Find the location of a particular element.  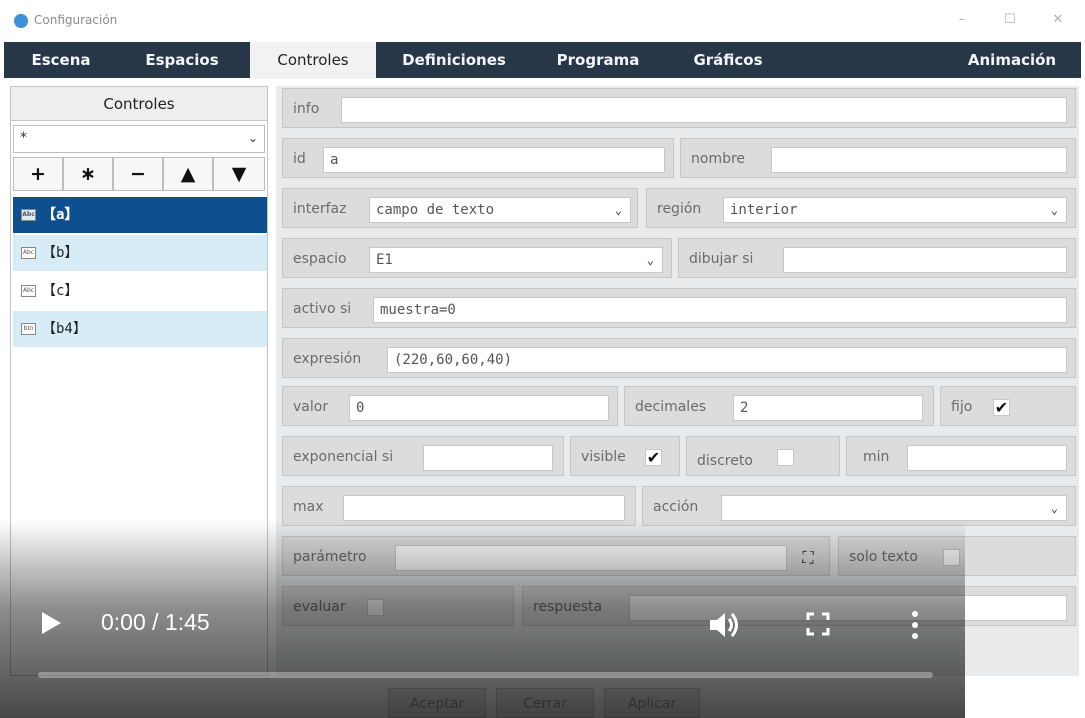

control-item-c: Abc 【c】 is located at coordinates (140, 291).